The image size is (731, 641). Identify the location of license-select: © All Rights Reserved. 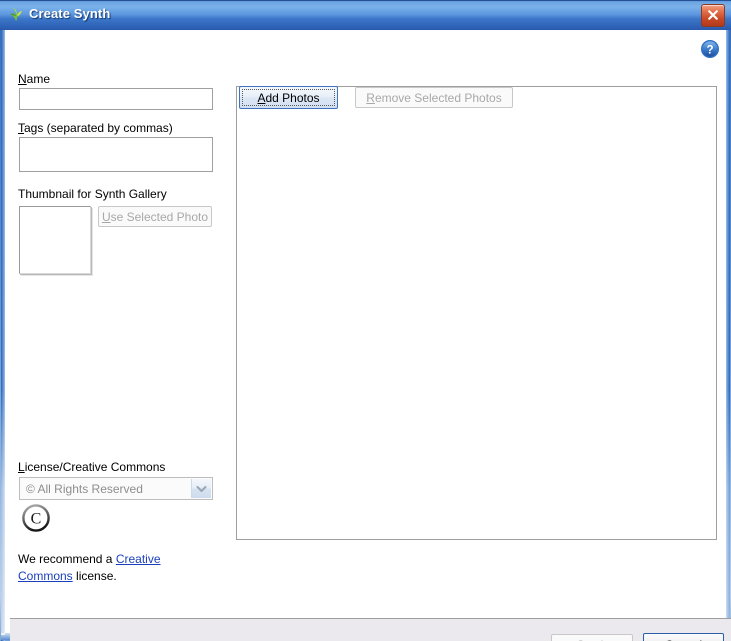
(116, 488).